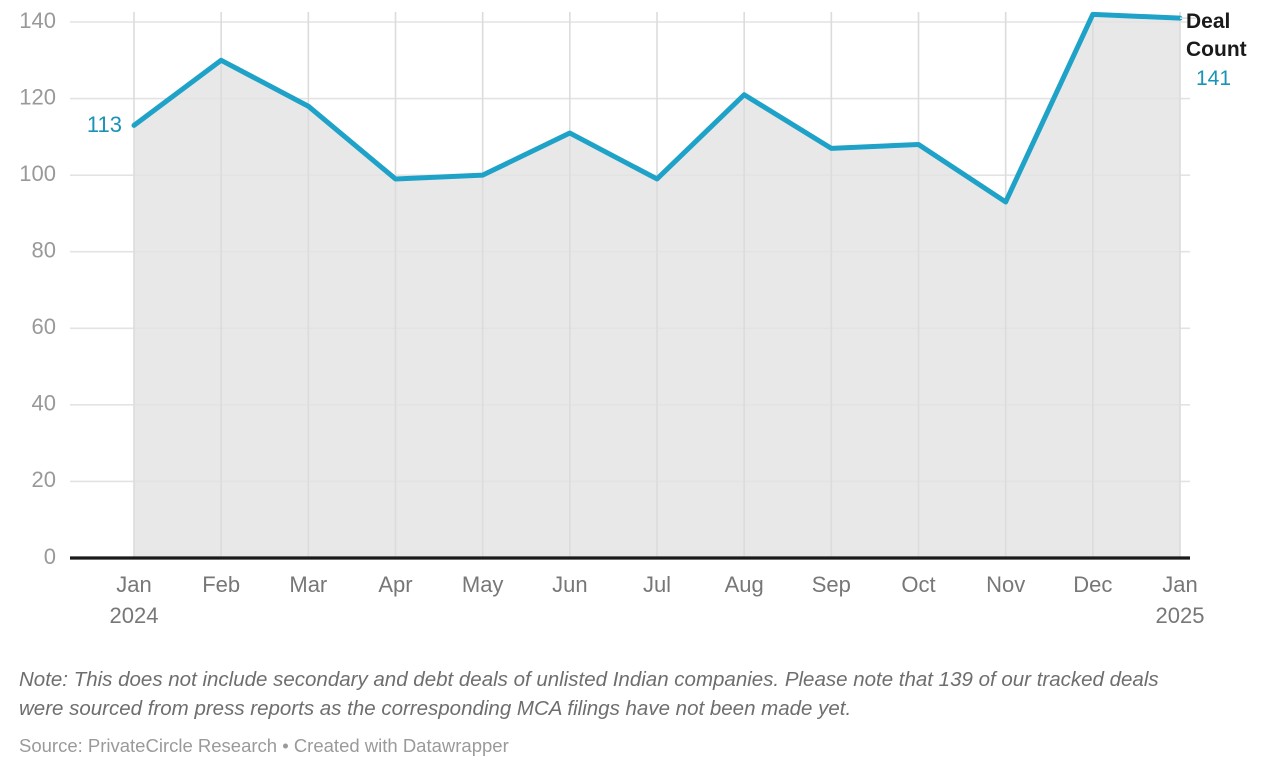  I want to click on x-axis-tick-label: Apr, so click(395, 584).